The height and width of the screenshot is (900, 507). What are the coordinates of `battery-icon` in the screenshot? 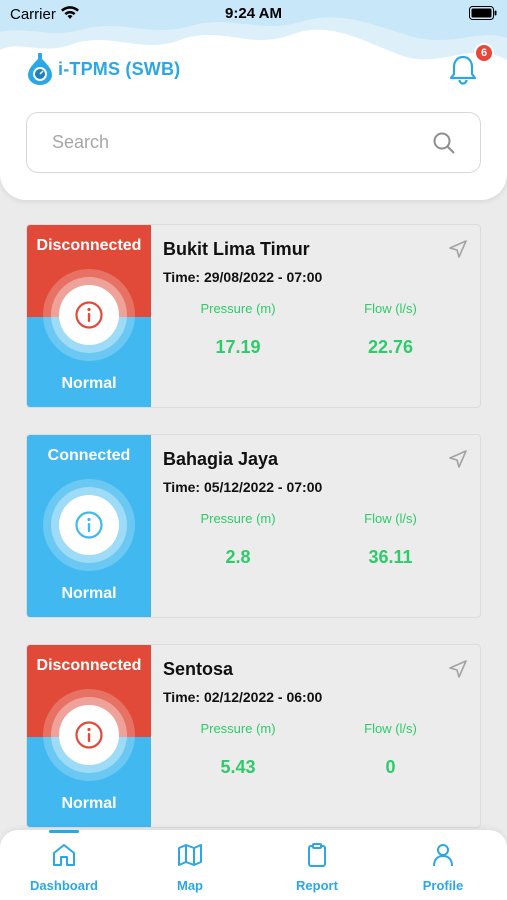 It's located at (483, 13).